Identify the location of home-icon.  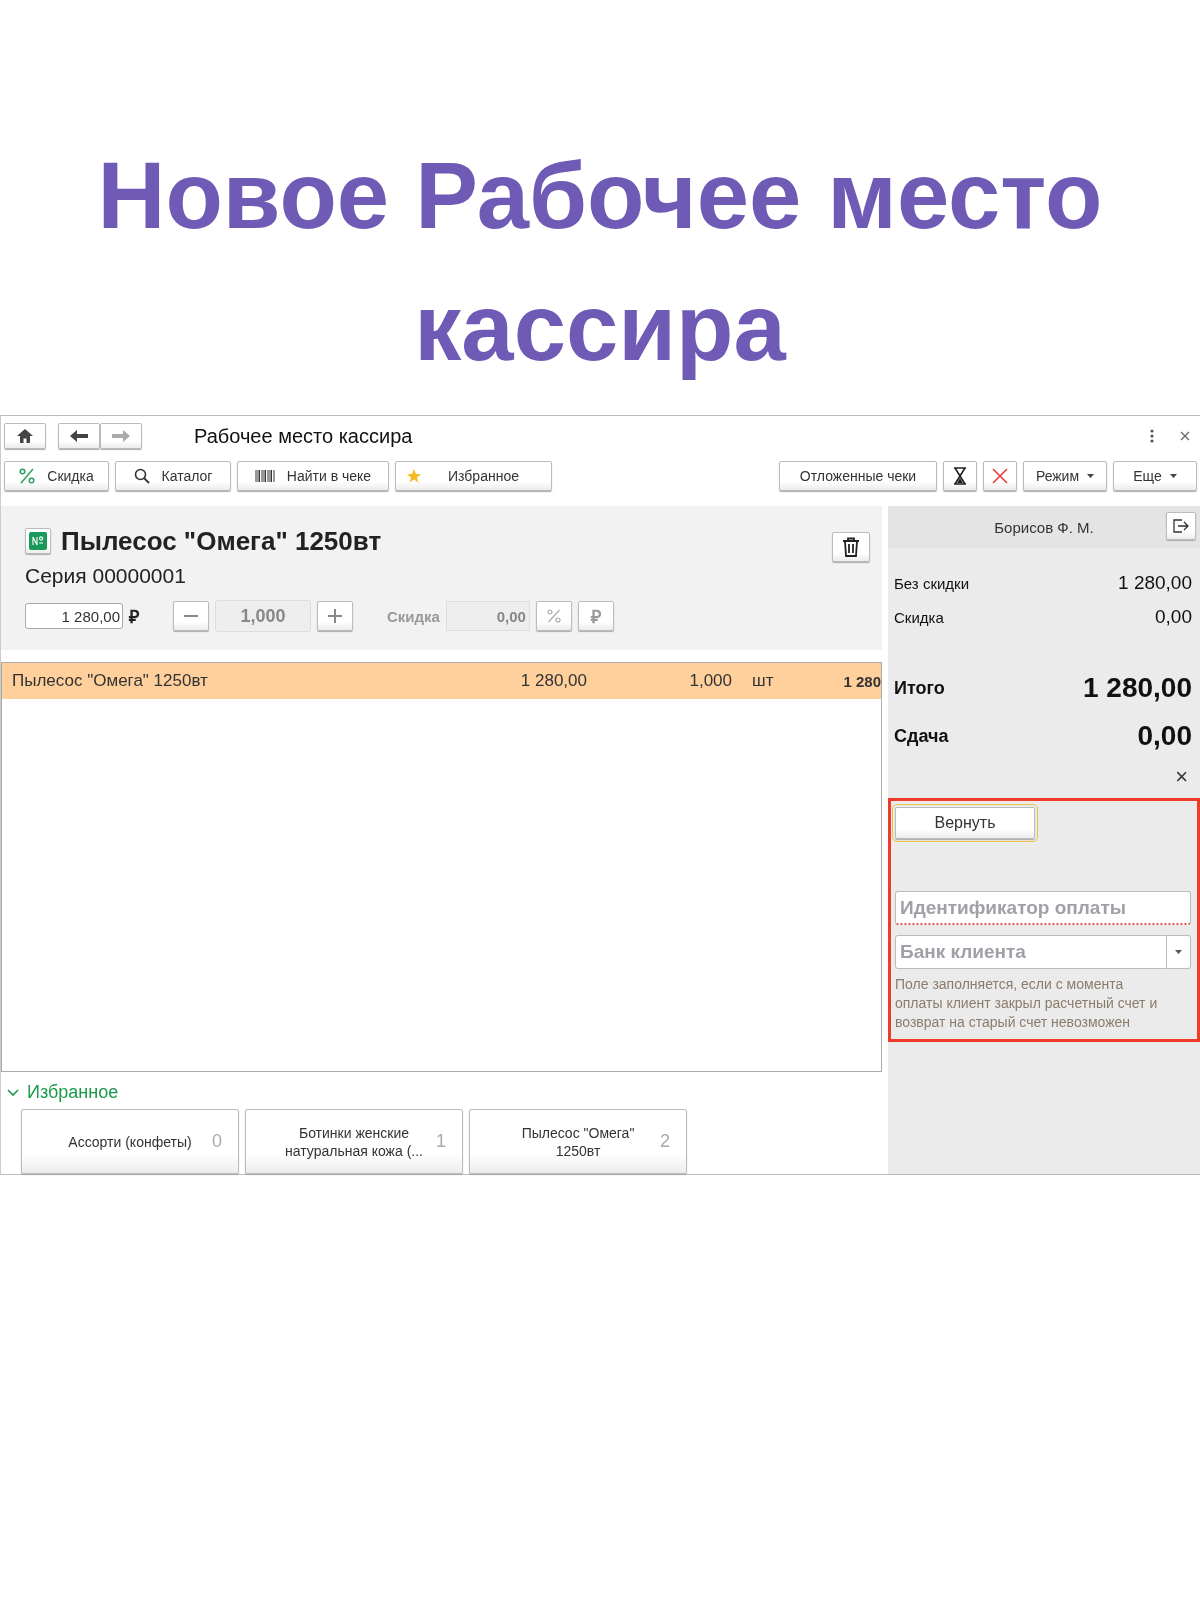
(25, 436).